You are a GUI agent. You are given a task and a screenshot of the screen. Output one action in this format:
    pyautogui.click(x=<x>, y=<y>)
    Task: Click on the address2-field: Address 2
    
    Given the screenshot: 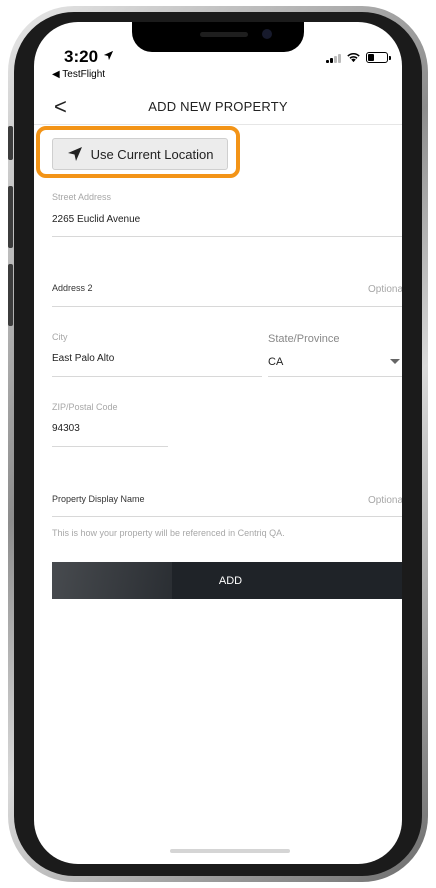 What is the action you would take?
    pyautogui.click(x=72, y=288)
    